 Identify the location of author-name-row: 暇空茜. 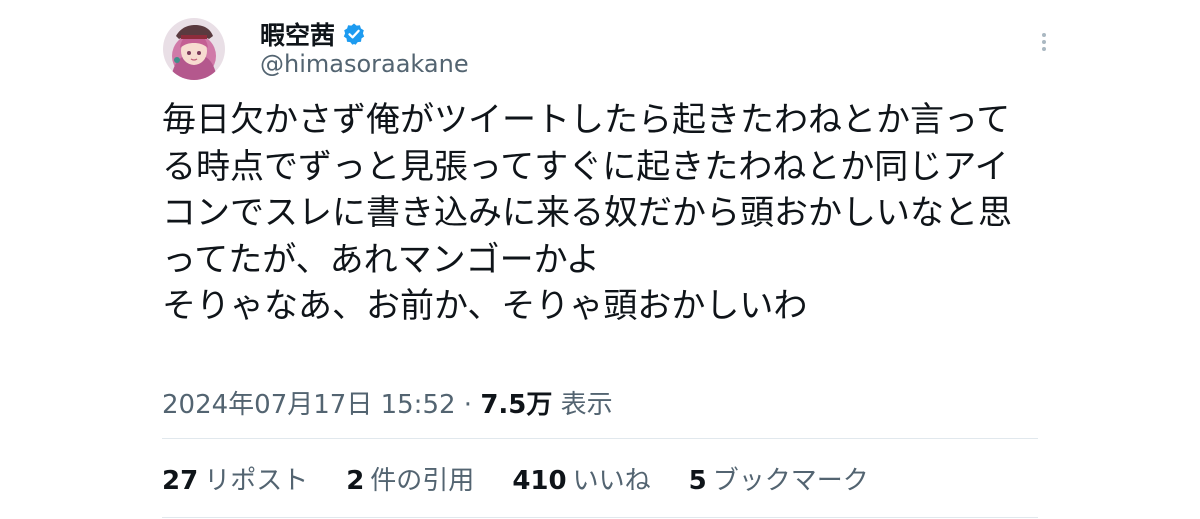
(313, 34).